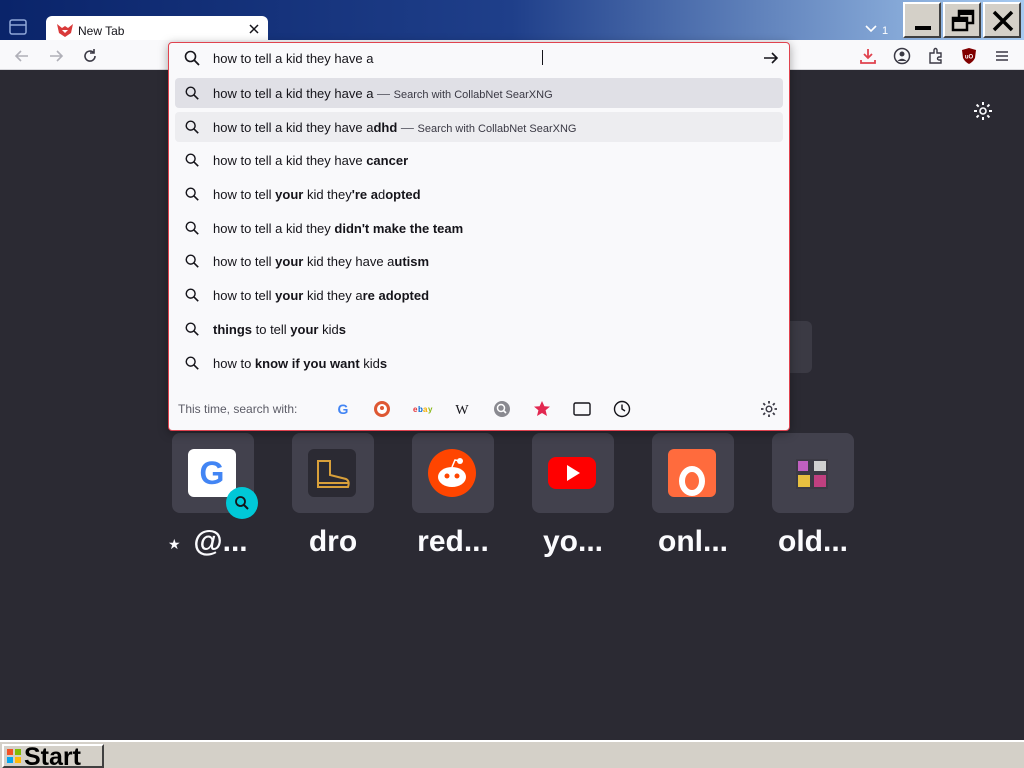 The height and width of the screenshot is (768, 1024). Describe the element at coordinates (382, 409) in the screenshot. I see `duckduckgo-icon` at that location.